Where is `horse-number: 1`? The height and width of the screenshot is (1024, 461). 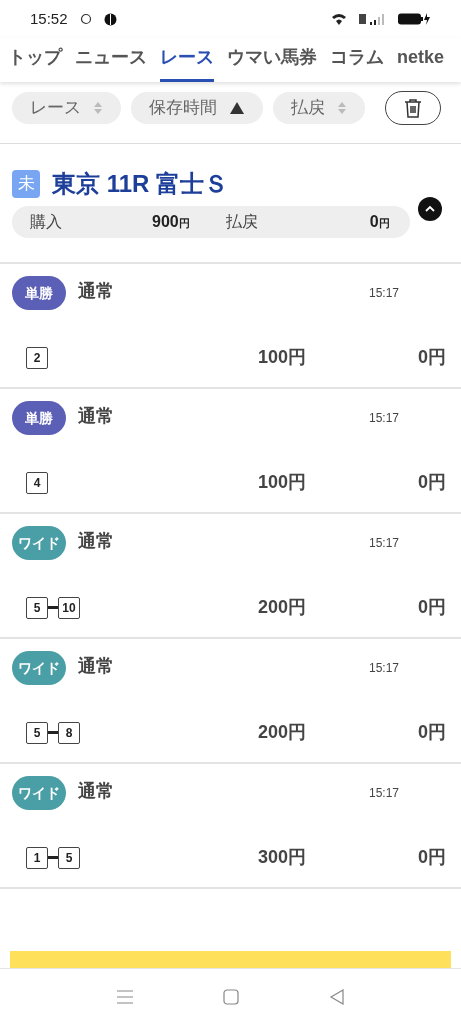 horse-number: 1 is located at coordinates (37, 857).